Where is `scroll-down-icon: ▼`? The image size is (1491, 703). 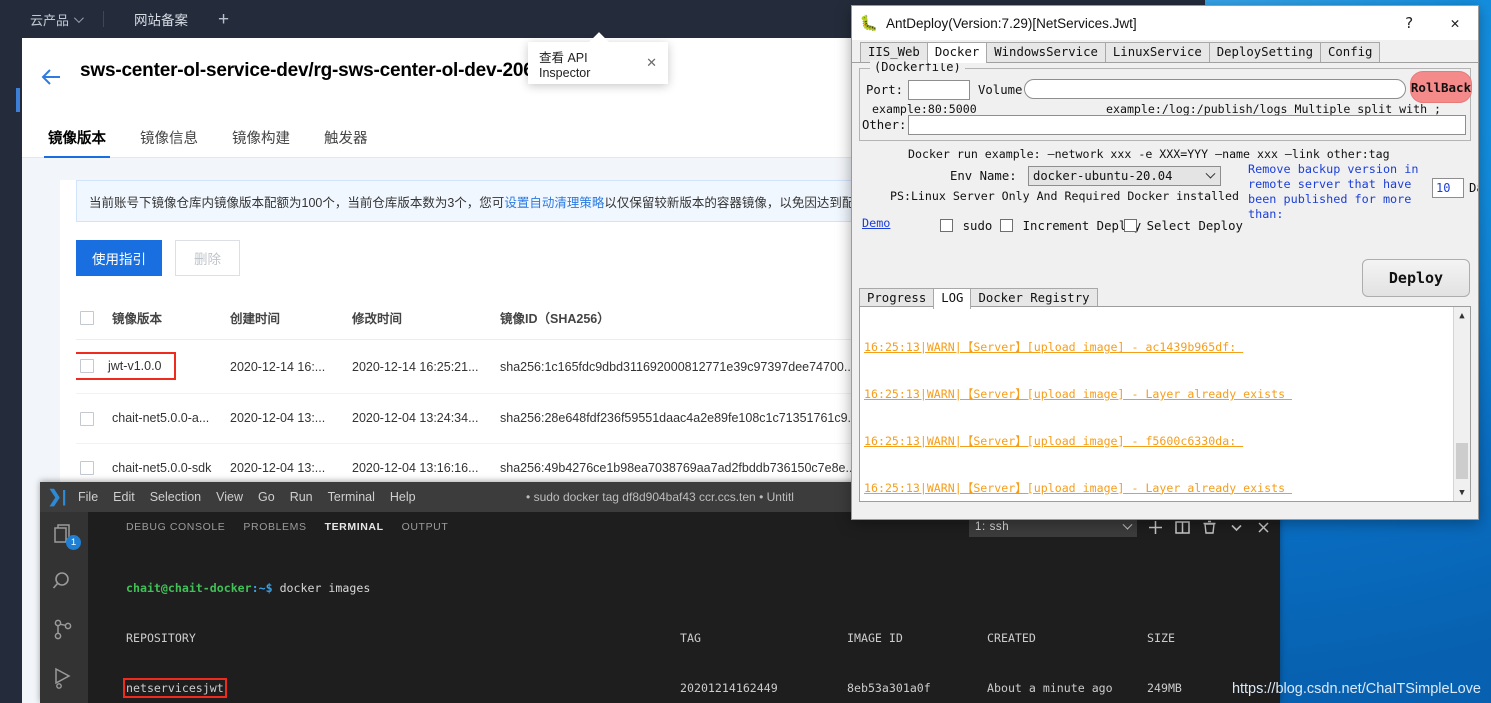
scroll-down-icon: ▼ is located at coordinates (1462, 492).